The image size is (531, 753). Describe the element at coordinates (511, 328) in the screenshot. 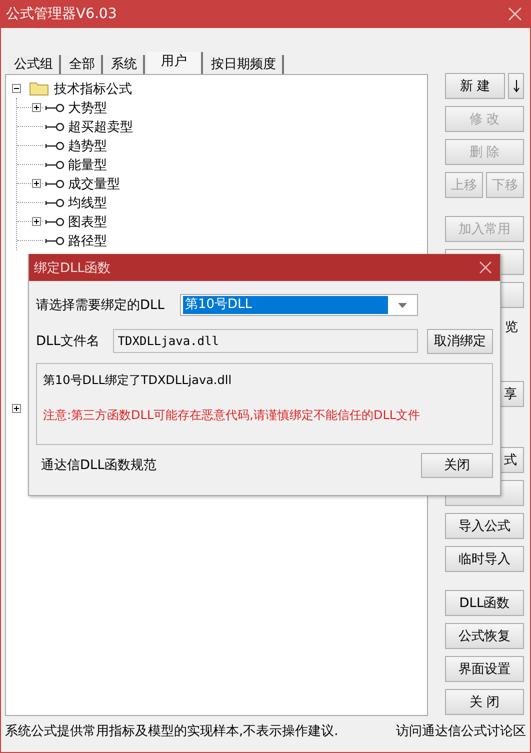

I see `option-label: 览` at that location.